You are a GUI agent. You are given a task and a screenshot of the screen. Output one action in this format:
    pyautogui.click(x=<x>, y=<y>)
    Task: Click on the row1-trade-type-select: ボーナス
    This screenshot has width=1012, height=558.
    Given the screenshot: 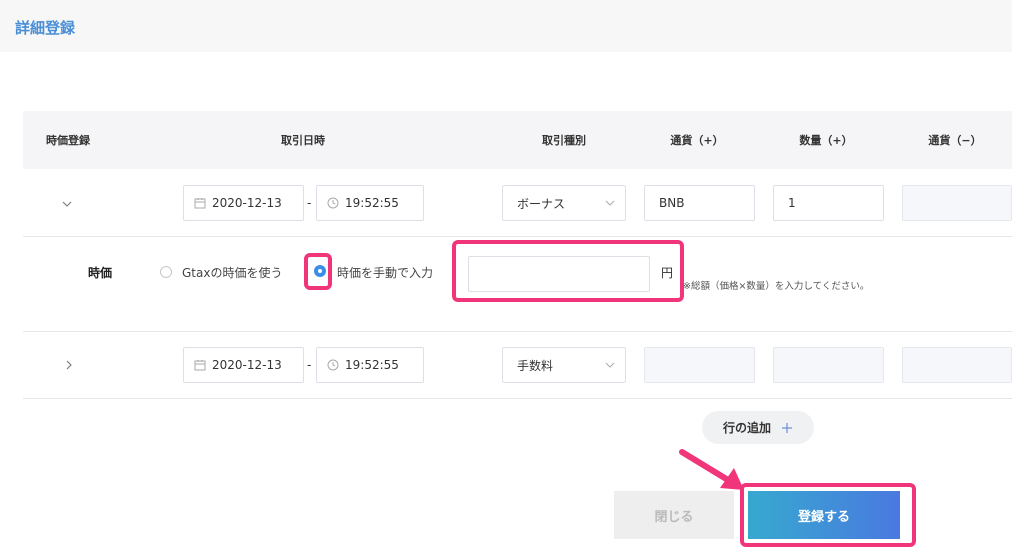 What is the action you would take?
    pyautogui.click(x=564, y=203)
    